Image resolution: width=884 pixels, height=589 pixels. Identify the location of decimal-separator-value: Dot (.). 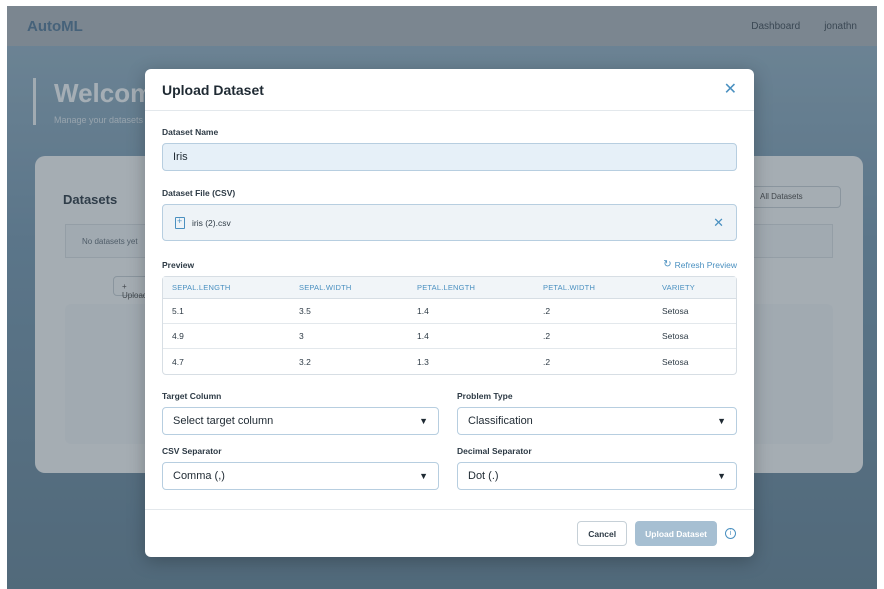
(483, 476).